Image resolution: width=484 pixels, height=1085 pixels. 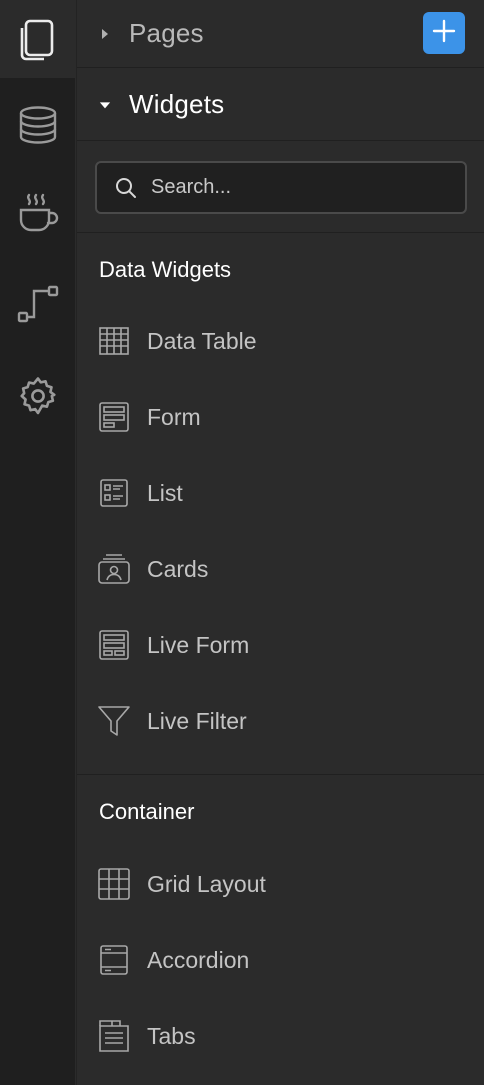 I want to click on widget-label: Data Table, so click(x=202, y=340).